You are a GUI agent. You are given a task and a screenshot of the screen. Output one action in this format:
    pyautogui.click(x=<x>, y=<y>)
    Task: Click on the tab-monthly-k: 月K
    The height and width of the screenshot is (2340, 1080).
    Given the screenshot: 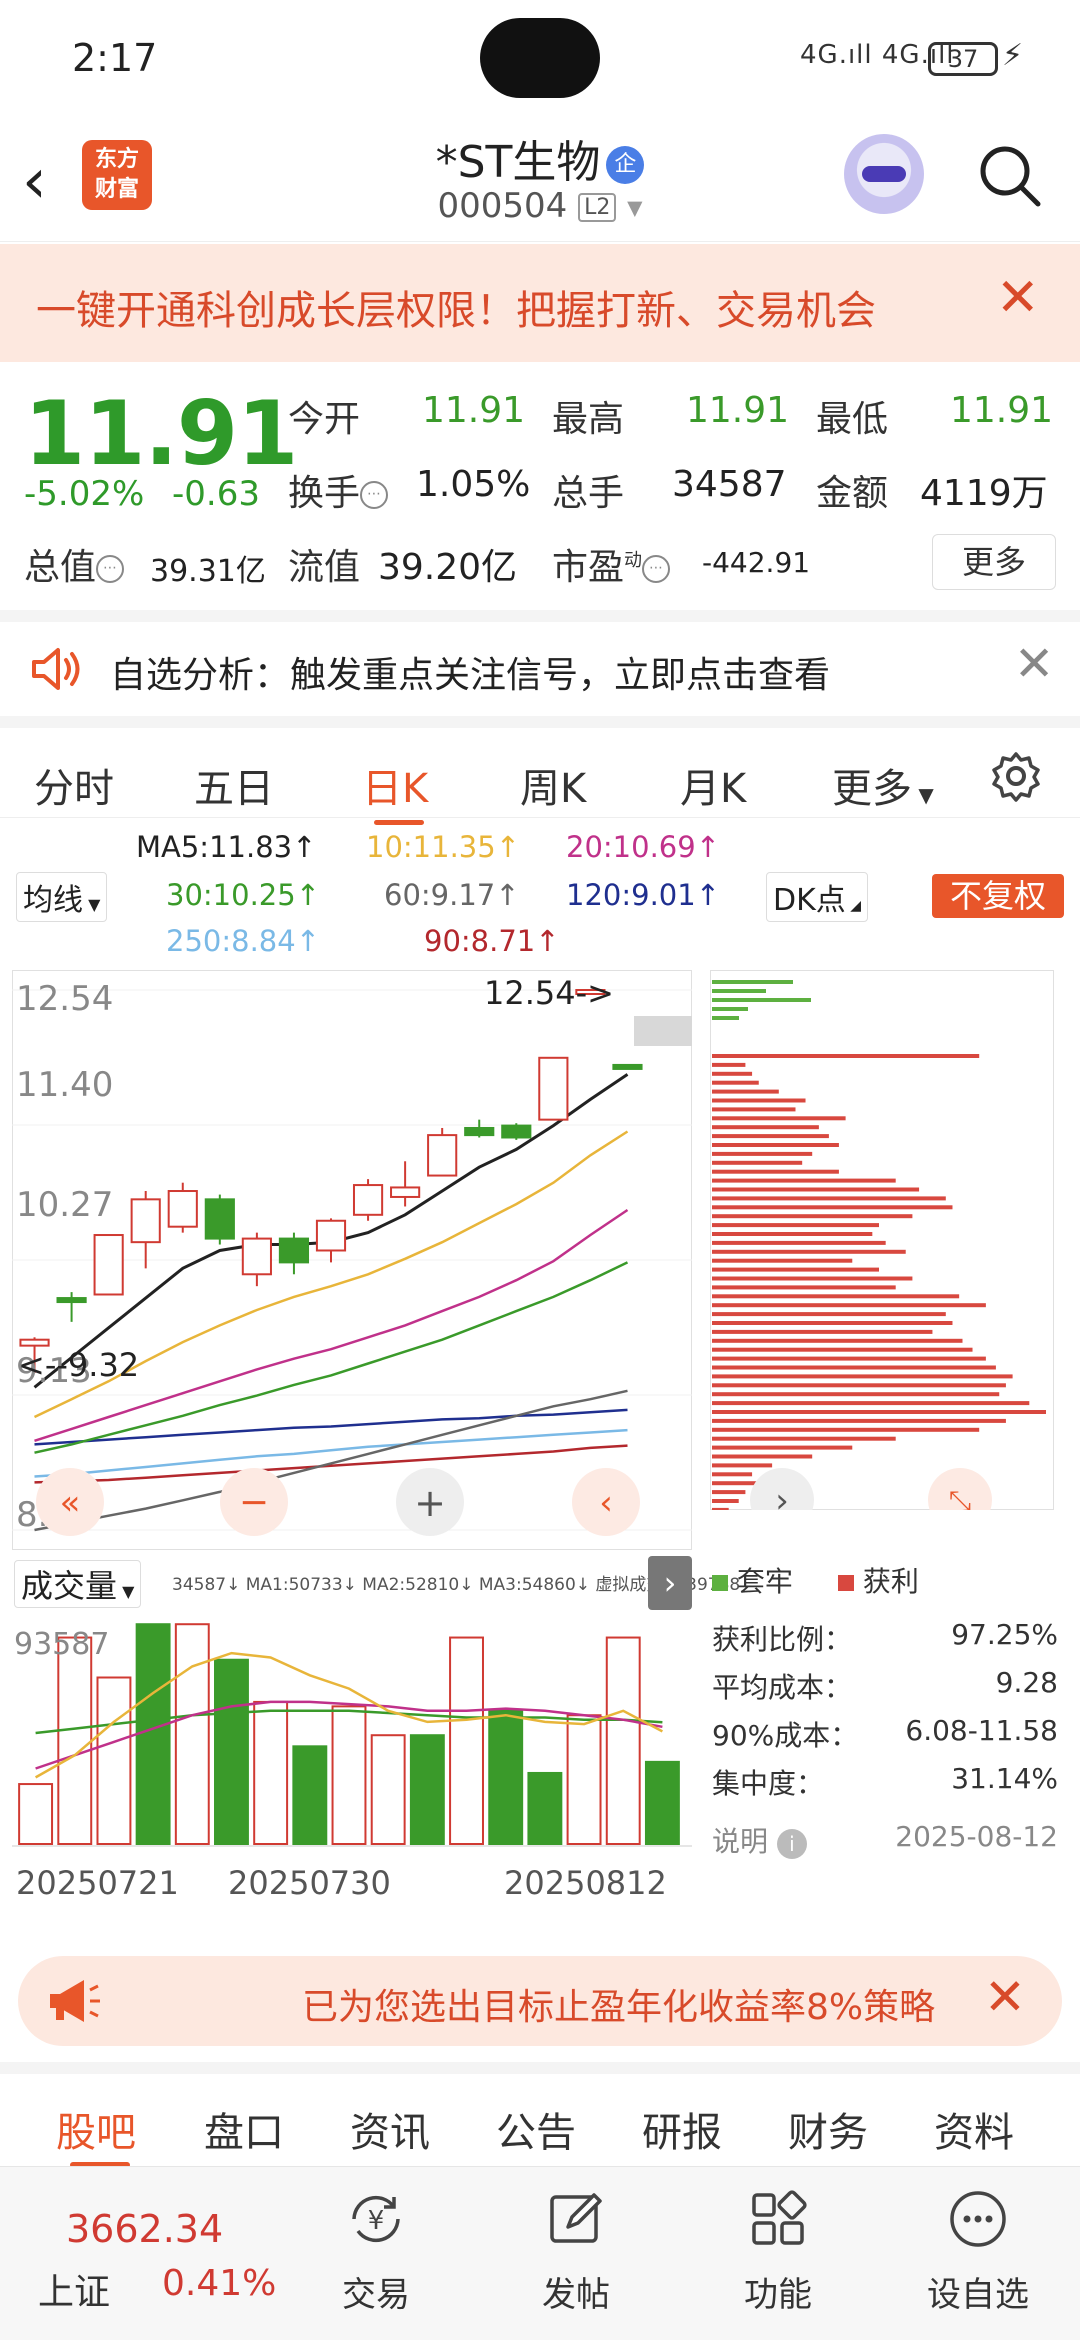 What is the action you would take?
    pyautogui.click(x=713, y=785)
    